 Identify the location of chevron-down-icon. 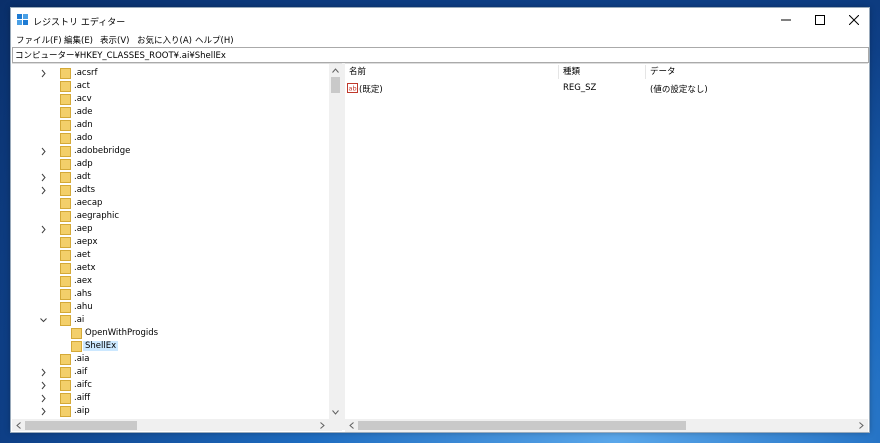
(43, 320).